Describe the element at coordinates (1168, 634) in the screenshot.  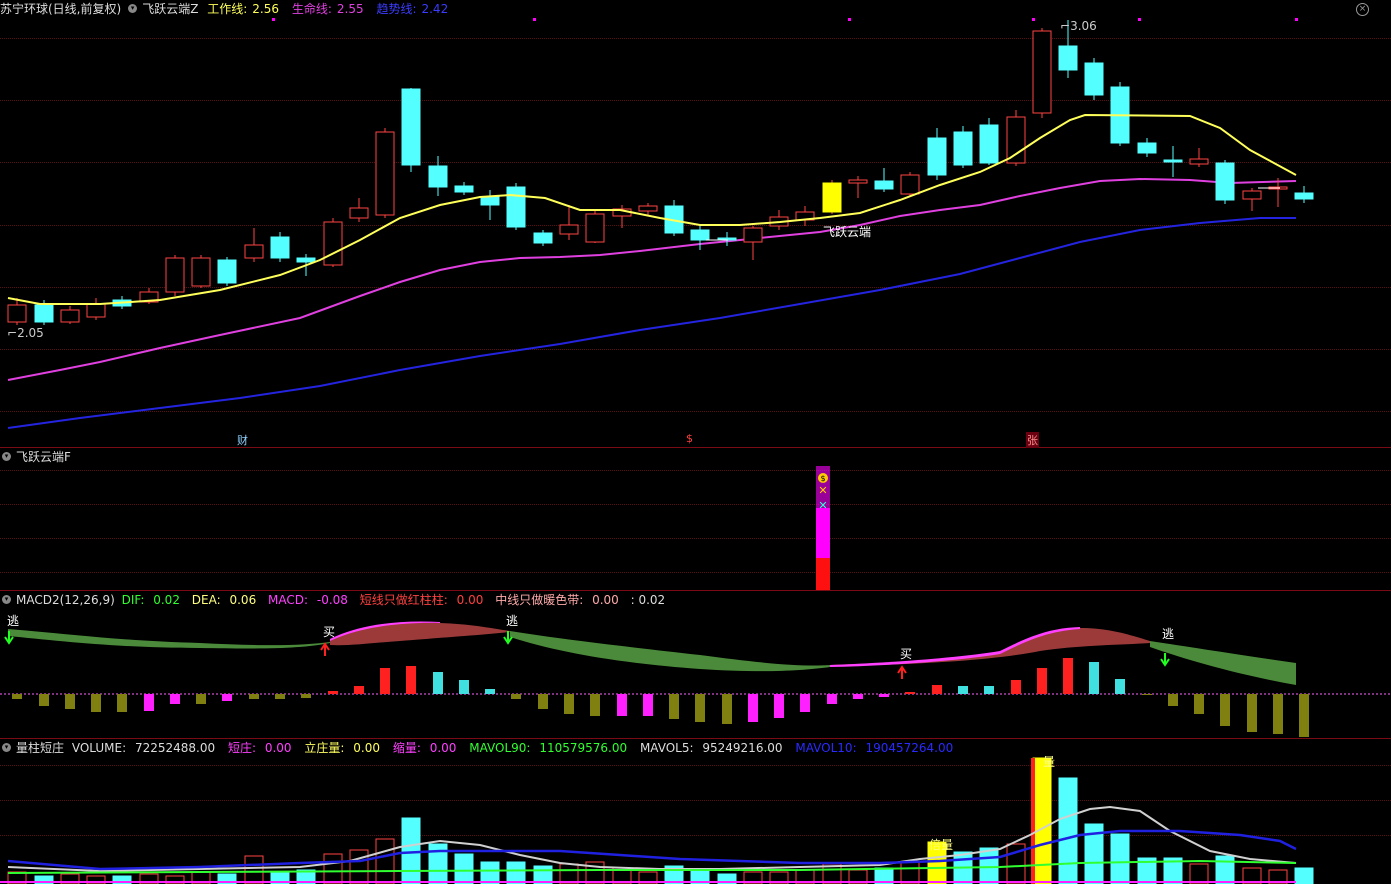
I see `escape-signal-3: 逃` at that location.